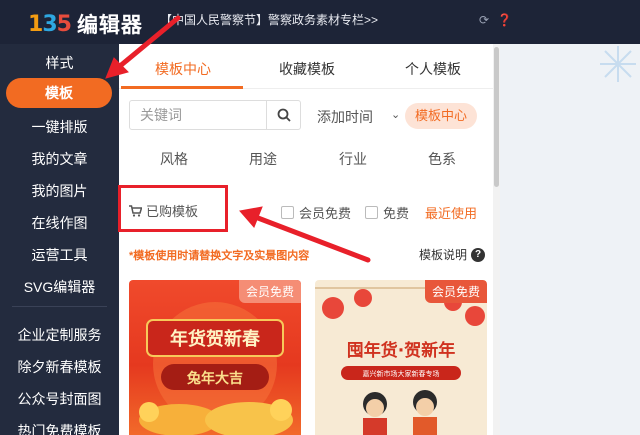  Describe the element at coordinates (618, 64) in the screenshot. I see `snowflake-icon` at that location.